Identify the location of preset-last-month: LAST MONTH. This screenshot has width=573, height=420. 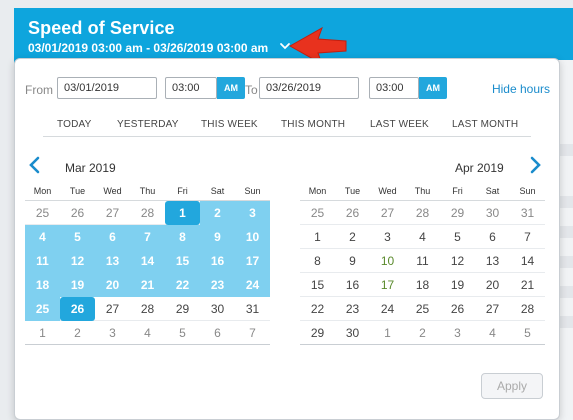
(485, 124).